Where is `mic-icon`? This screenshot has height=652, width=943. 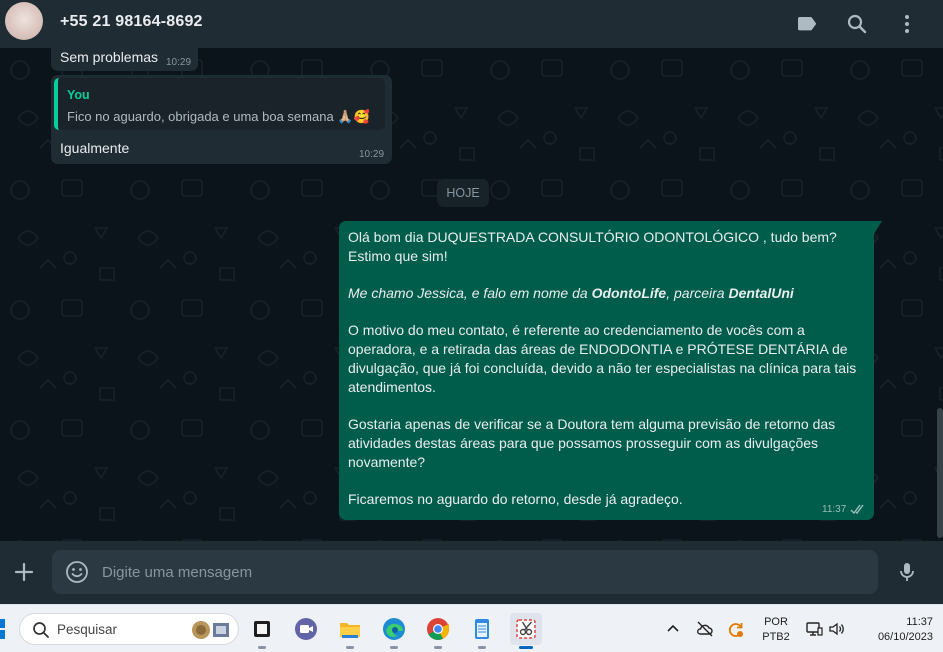
mic-icon is located at coordinates (907, 572).